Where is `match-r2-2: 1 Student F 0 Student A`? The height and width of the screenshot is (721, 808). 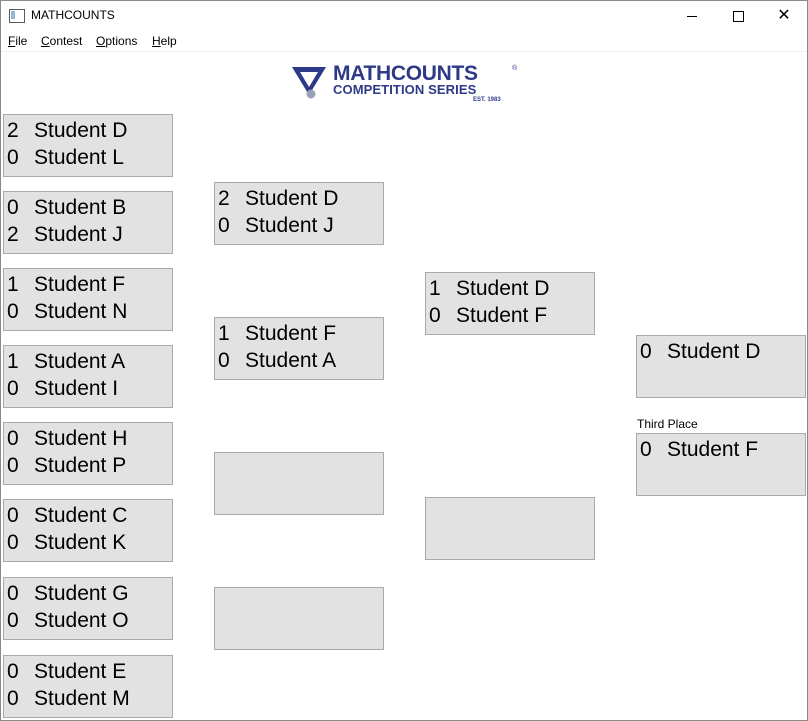
match-r2-2: 1 Student F 0 Student A is located at coordinates (299, 348).